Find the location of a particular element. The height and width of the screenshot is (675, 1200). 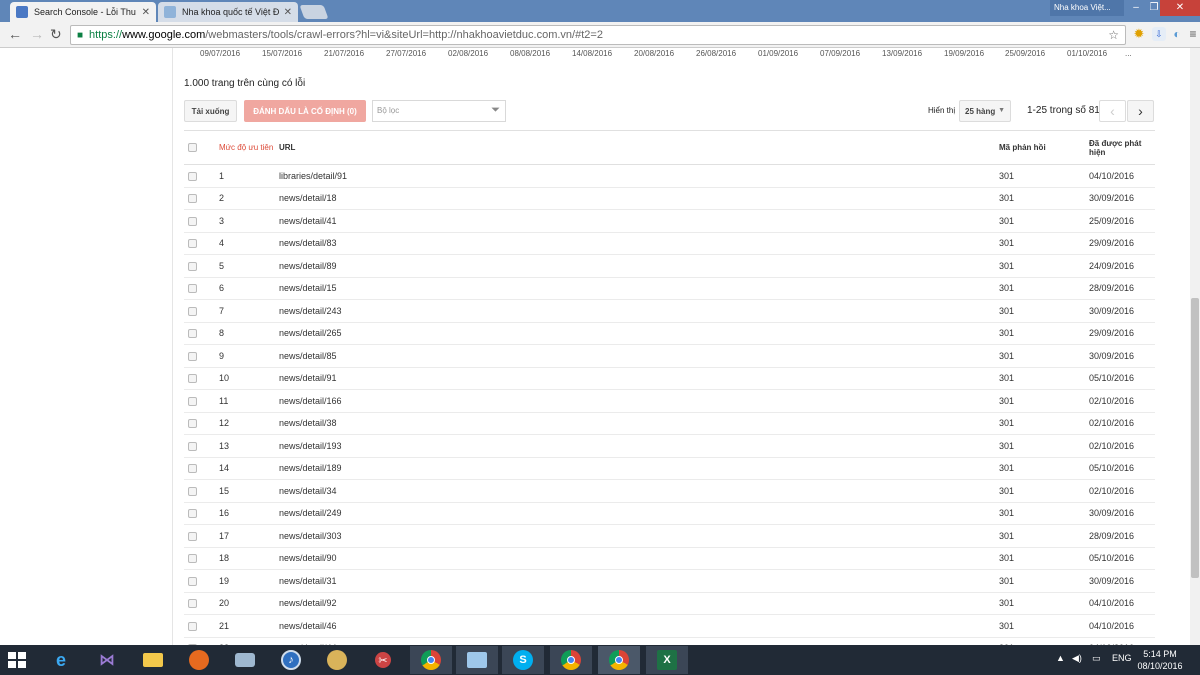

cell-url: news/detail/31 is located at coordinates (639, 581).